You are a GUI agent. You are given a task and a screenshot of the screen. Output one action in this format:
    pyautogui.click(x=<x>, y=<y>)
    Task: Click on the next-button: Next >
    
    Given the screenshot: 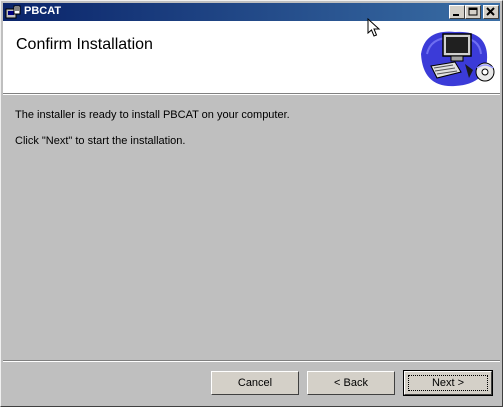 What is the action you would take?
    pyautogui.click(x=448, y=383)
    